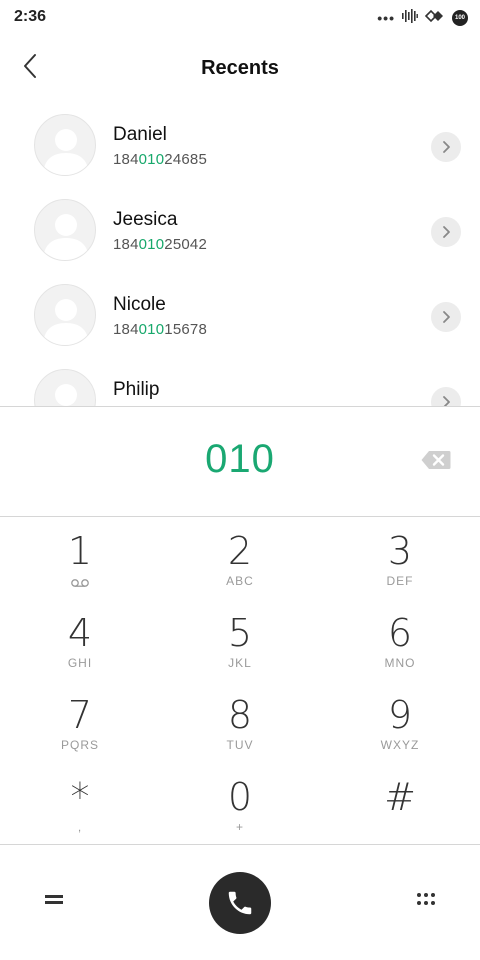 The height and width of the screenshot is (960, 480). I want to click on key-8: 8 TUV, so click(240, 722).